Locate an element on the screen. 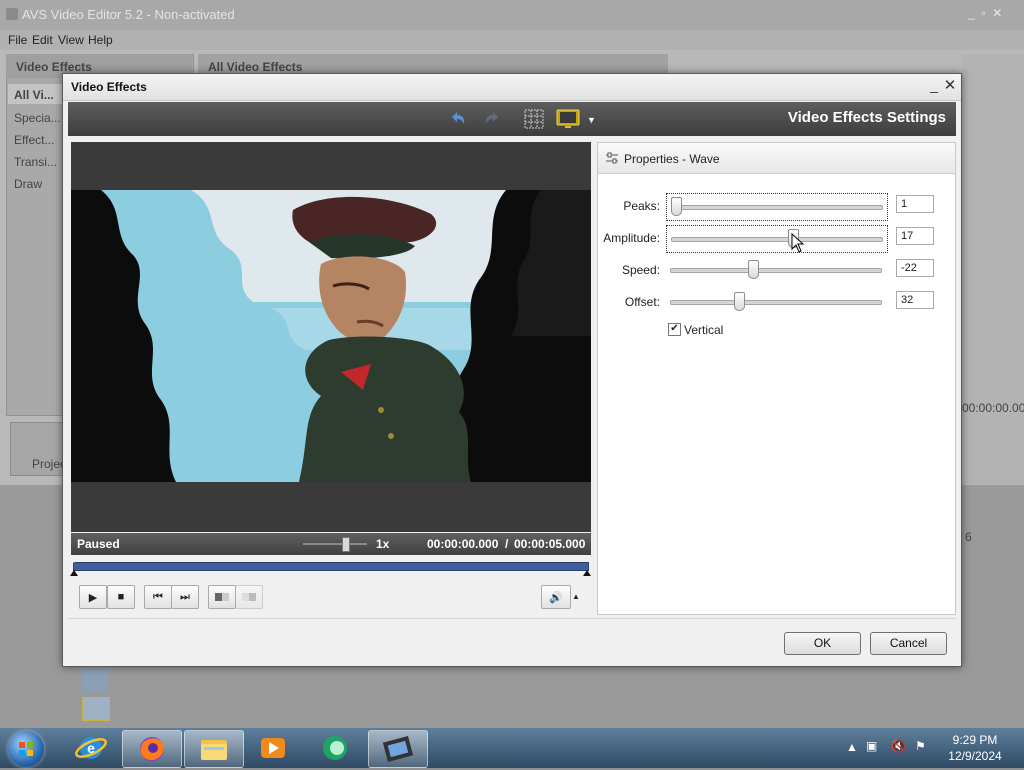 Image resolution: width=1024 pixels, height=770 pixels. media-player-icon is located at coordinates (273, 748).